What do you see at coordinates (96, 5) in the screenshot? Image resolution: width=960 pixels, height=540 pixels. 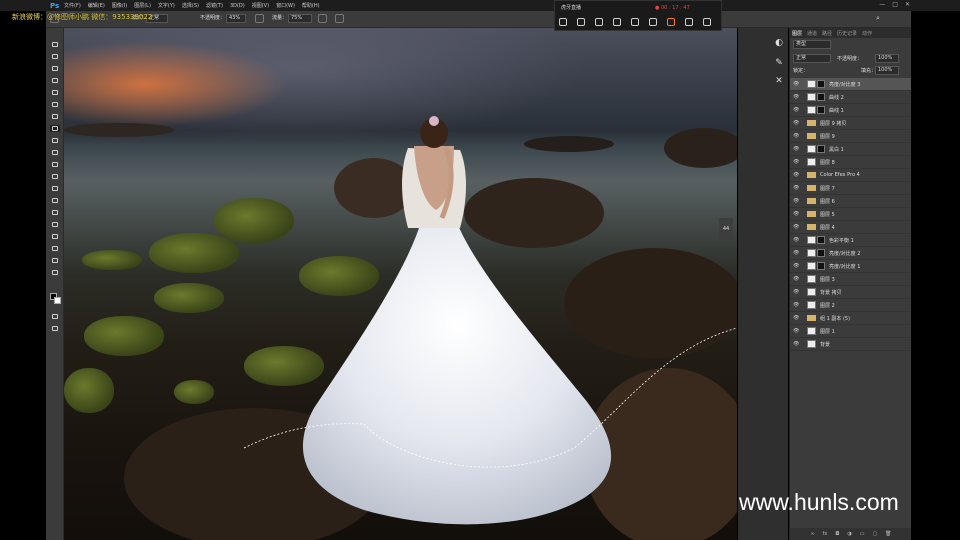 I see `menu-edit: 编辑(E)` at bounding box center [96, 5].